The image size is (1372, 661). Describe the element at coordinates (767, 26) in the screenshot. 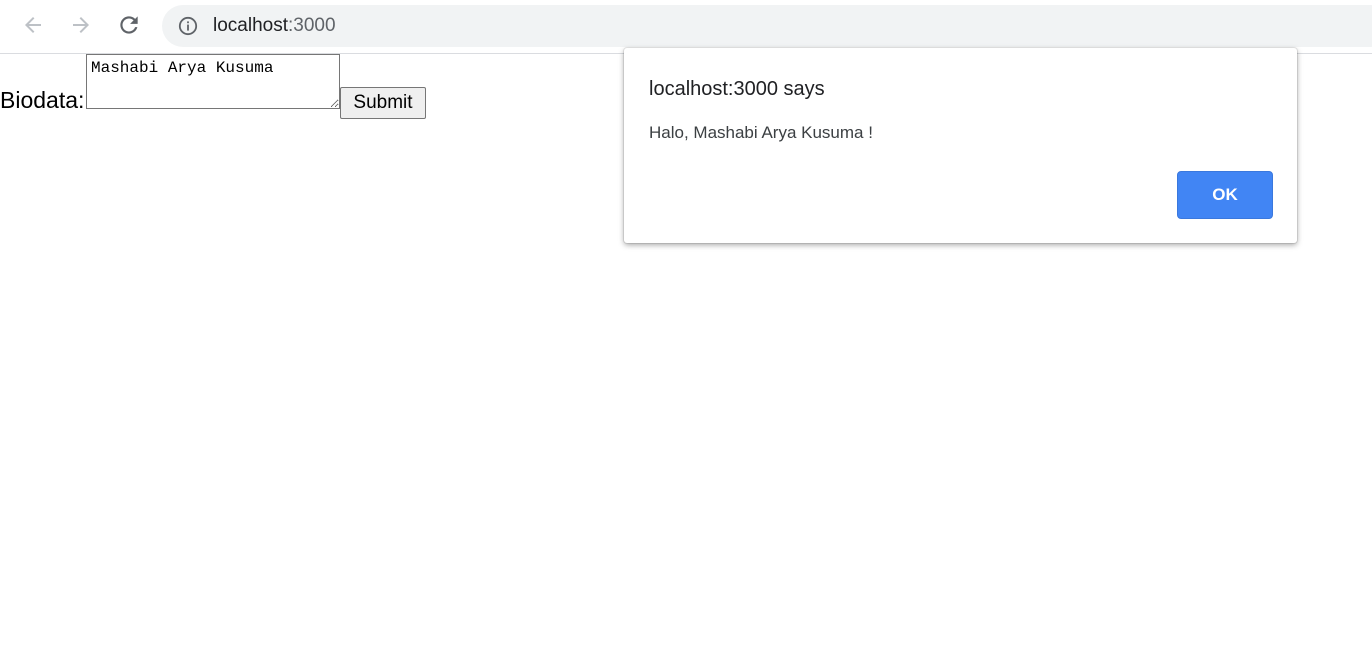

I see `address-bar: localhost:3000` at that location.